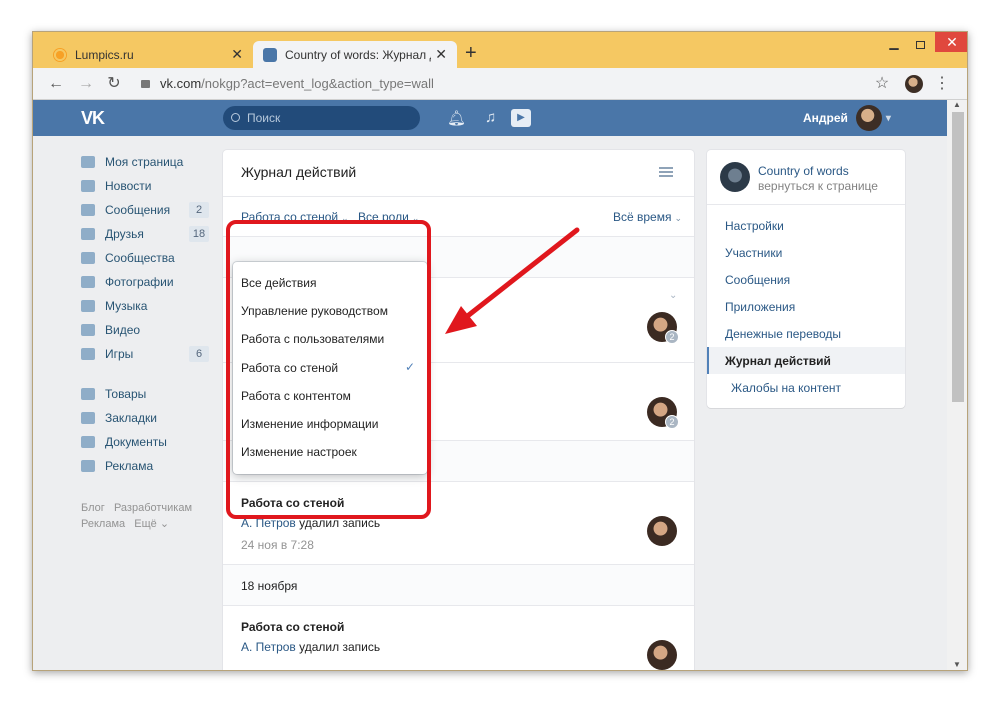  What do you see at coordinates (114, 84) in the screenshot?
I see `reload-icon: ↻` at bounding box center [114, 84].